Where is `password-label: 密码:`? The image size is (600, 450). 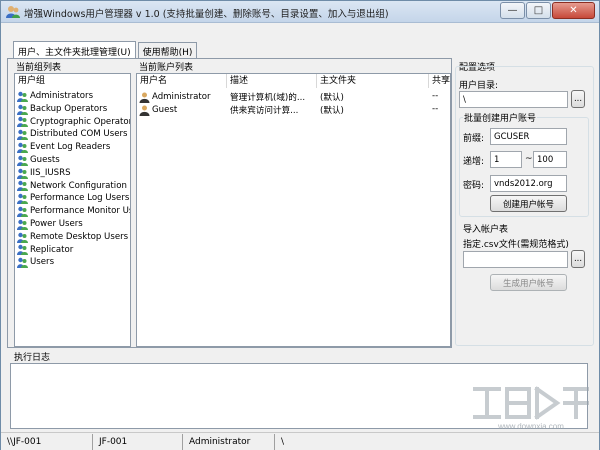
password-label: 密码: is located at coordinates (474, 186).